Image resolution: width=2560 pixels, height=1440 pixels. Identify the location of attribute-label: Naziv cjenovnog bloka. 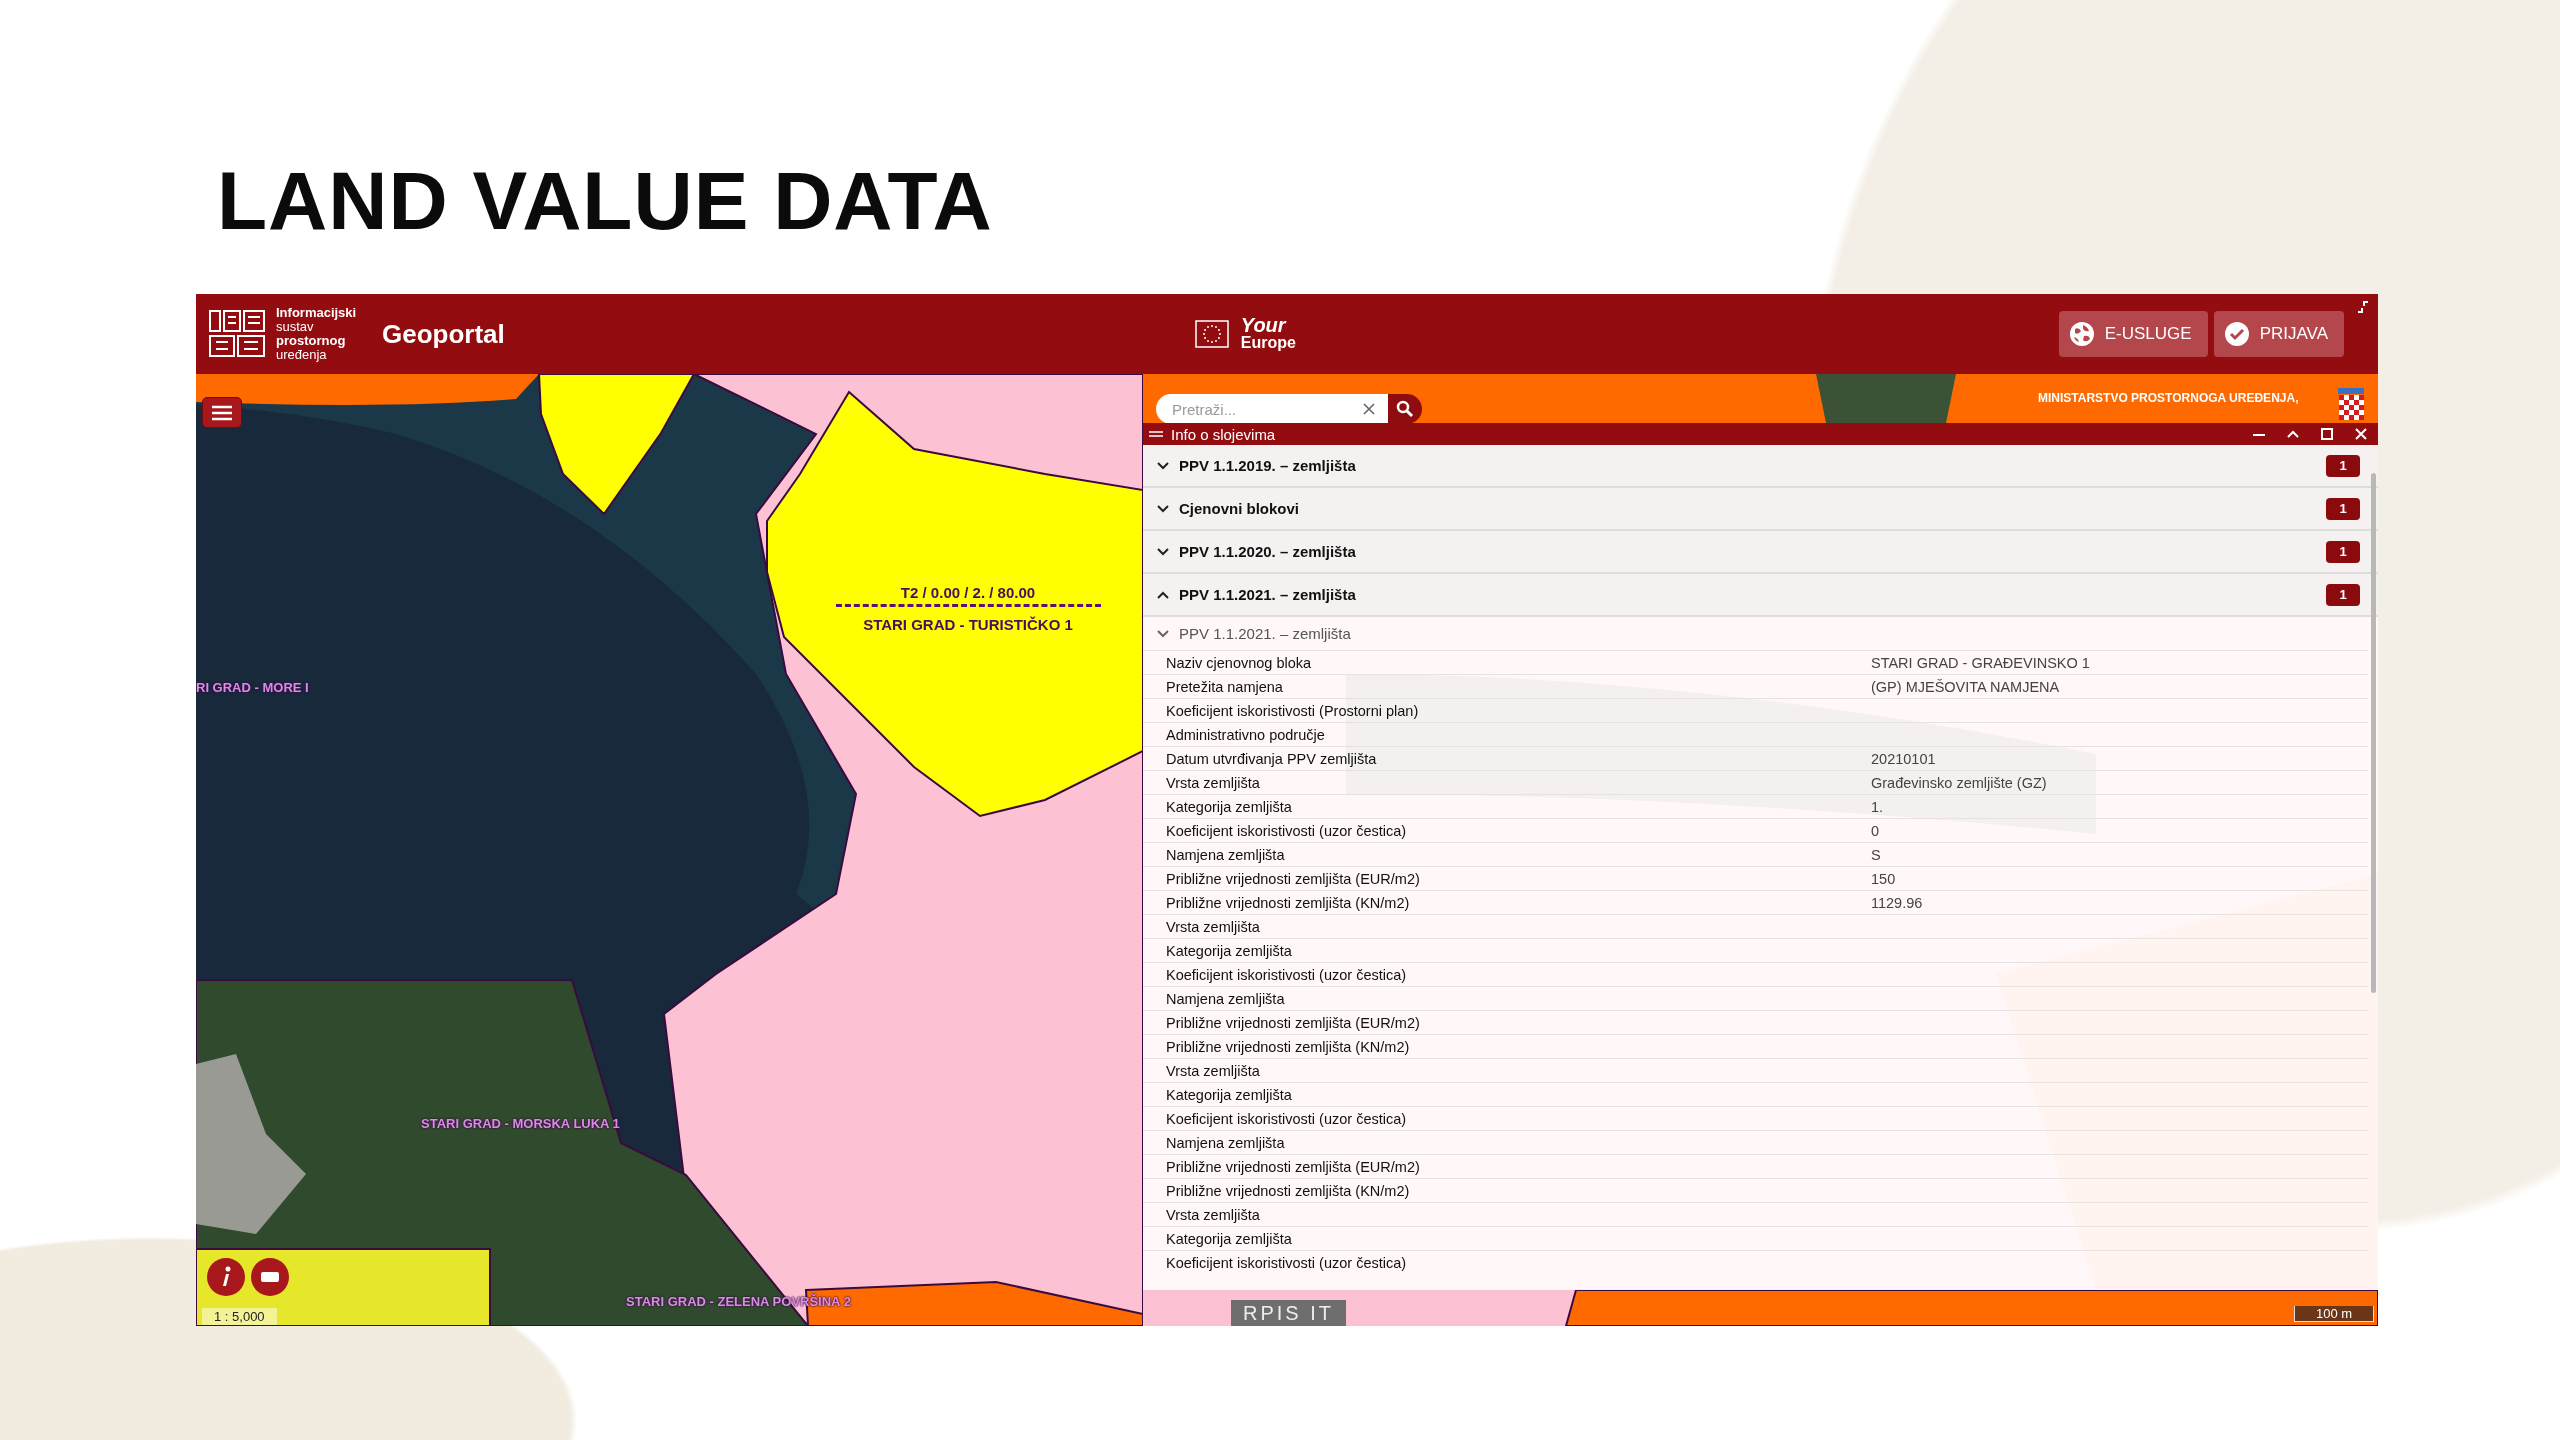
(1239, 662).